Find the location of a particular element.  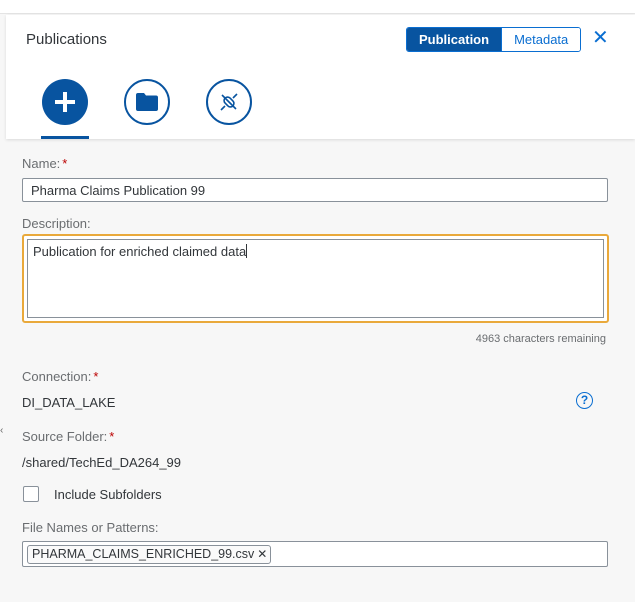

description-text: Publication for enriched claimed data is located at coordinates (140, 251).